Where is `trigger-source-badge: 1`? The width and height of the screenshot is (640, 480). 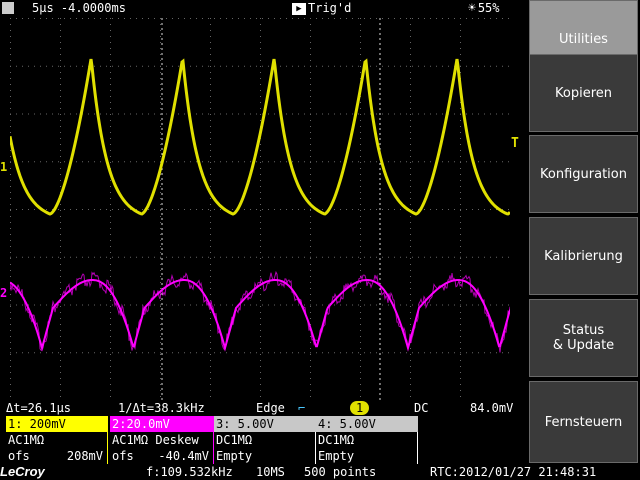
trigger-source-badge: 1 is located at coordinates (360, 408).